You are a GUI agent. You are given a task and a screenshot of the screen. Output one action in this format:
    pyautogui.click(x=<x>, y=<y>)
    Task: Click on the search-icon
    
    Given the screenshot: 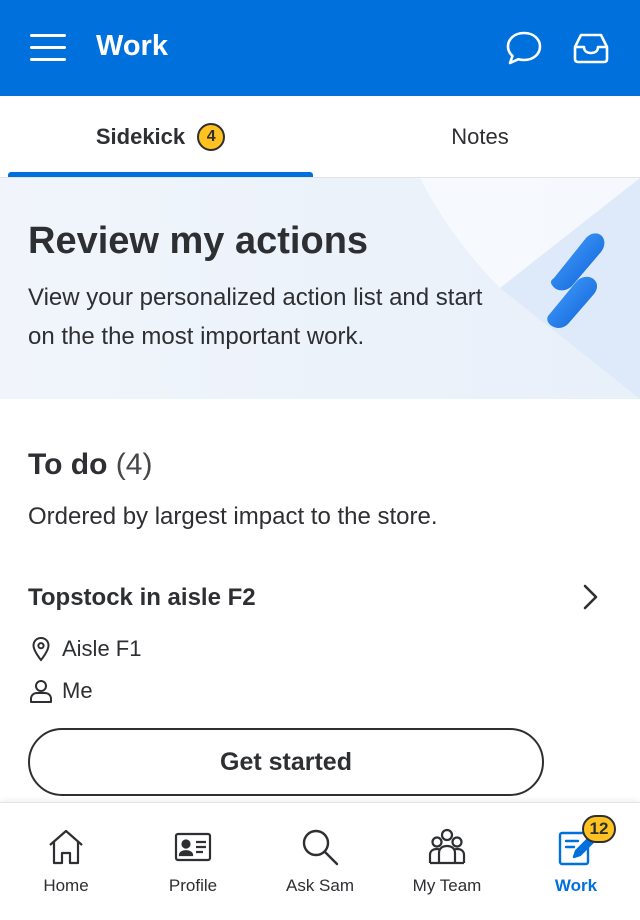 What is the action you would take?
    pyautogui.click(x=320, y=847)
    